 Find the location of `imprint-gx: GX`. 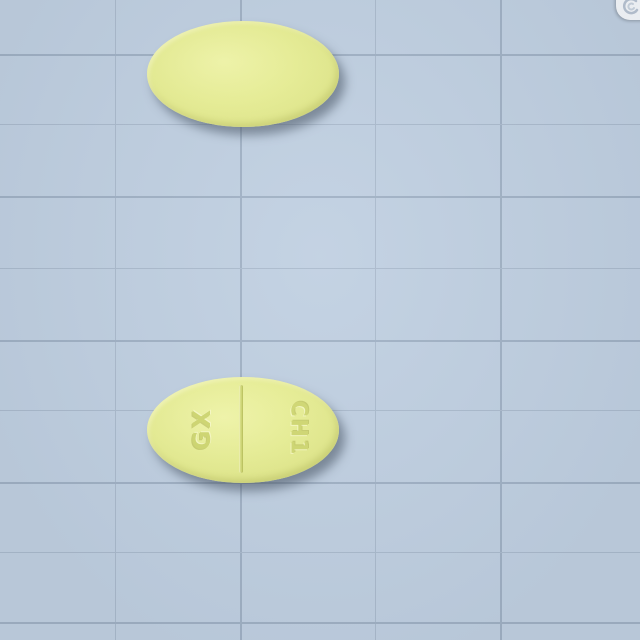

imprint-gx: GX is located at coordinates (202, 429).